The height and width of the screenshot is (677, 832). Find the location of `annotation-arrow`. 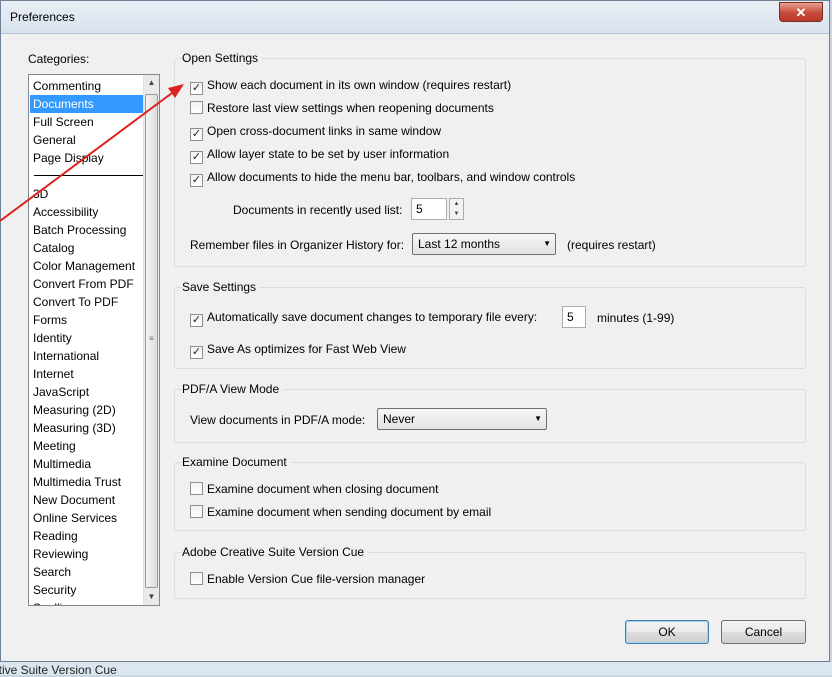

annotation-arrow is located at coordinates (92, 153).